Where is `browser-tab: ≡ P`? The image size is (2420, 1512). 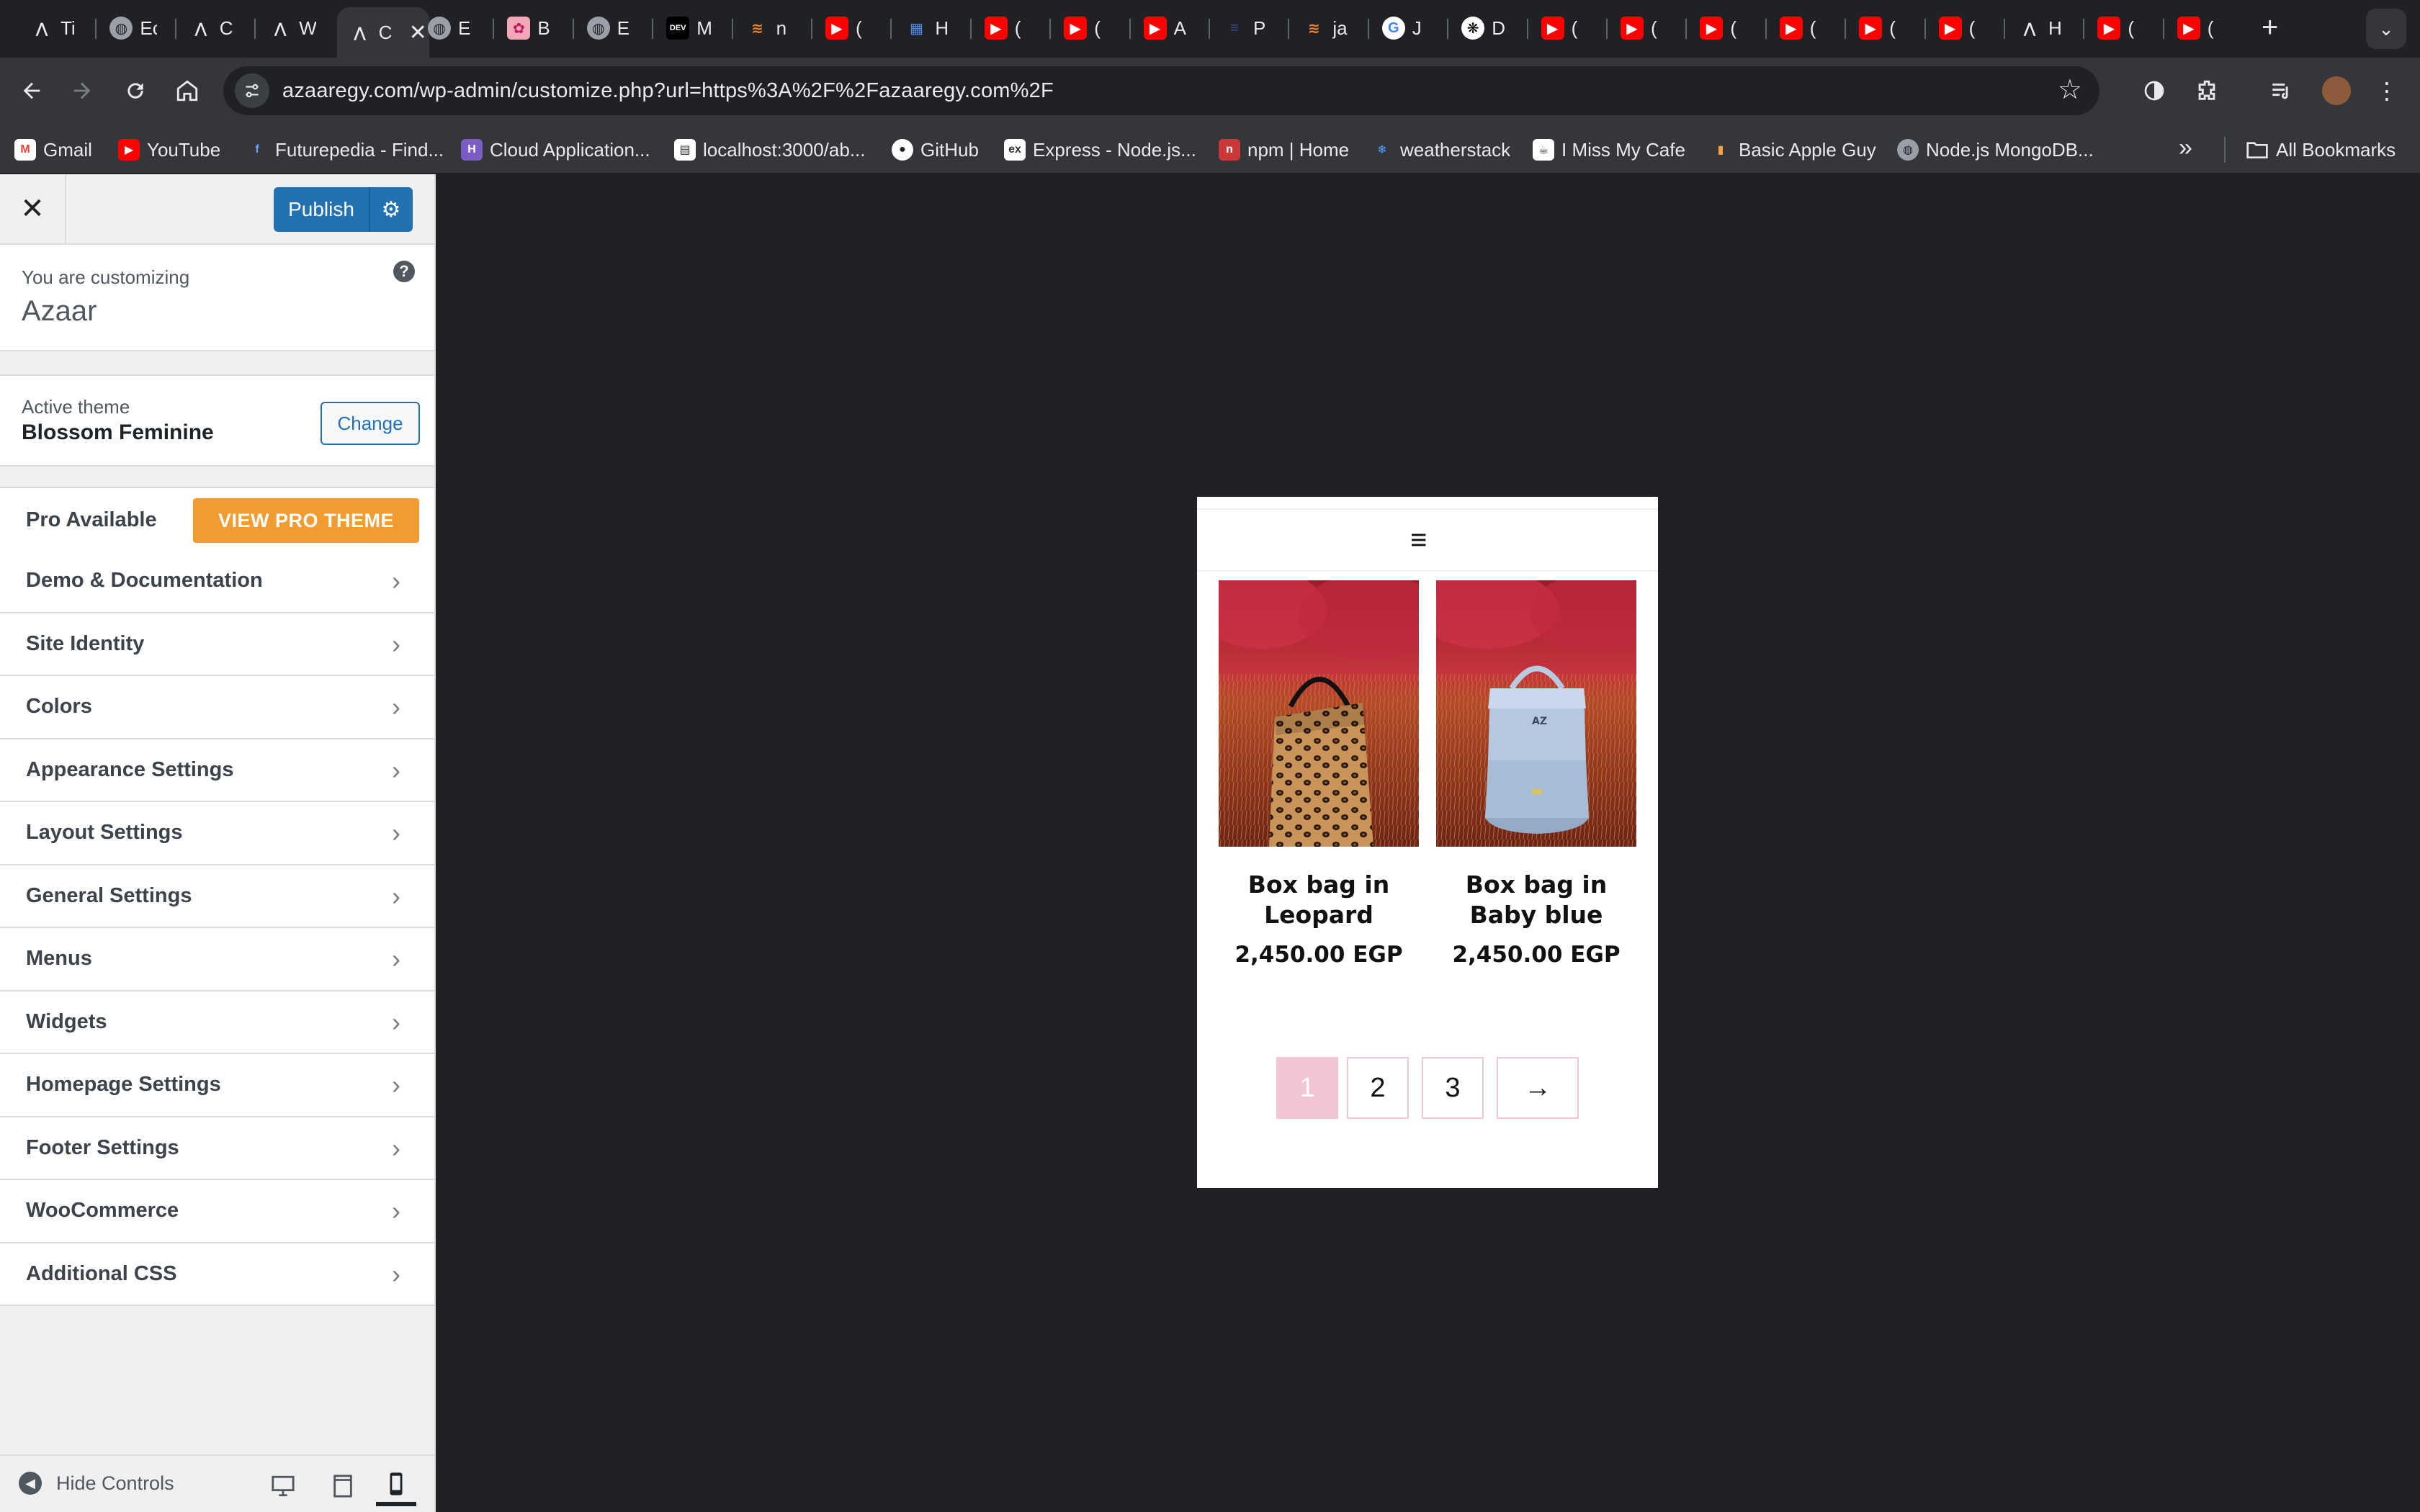 browser-tab: ≡ P is located at coordinates (1247, 28).